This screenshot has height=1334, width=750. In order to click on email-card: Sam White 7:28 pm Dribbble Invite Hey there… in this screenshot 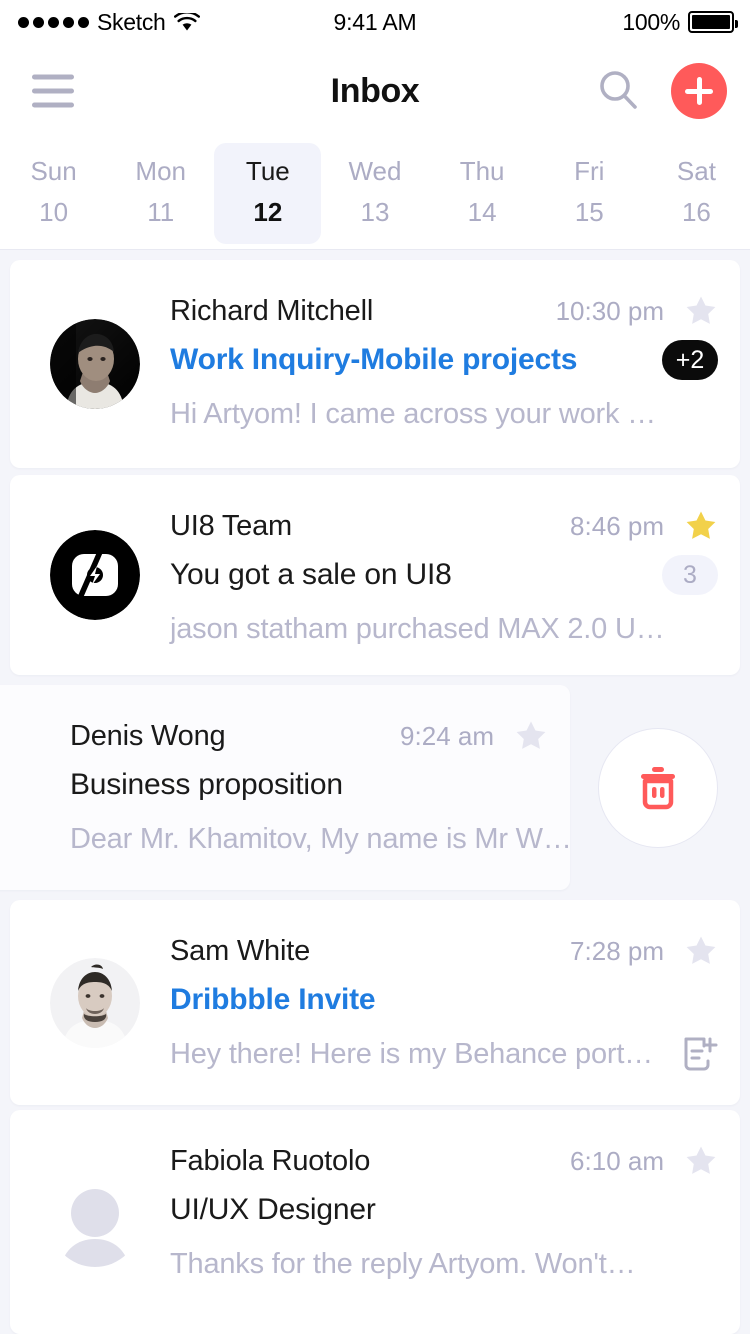, I will do `click(375, 1002)`.